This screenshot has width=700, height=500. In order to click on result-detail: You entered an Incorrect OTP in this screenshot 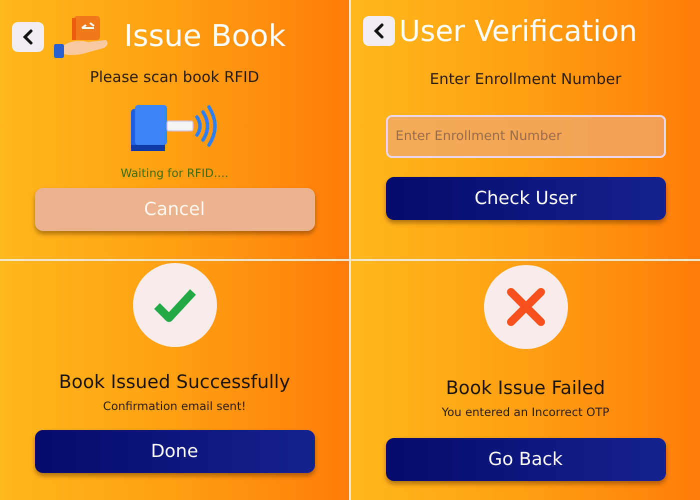, I will do `click(526, 412)`.